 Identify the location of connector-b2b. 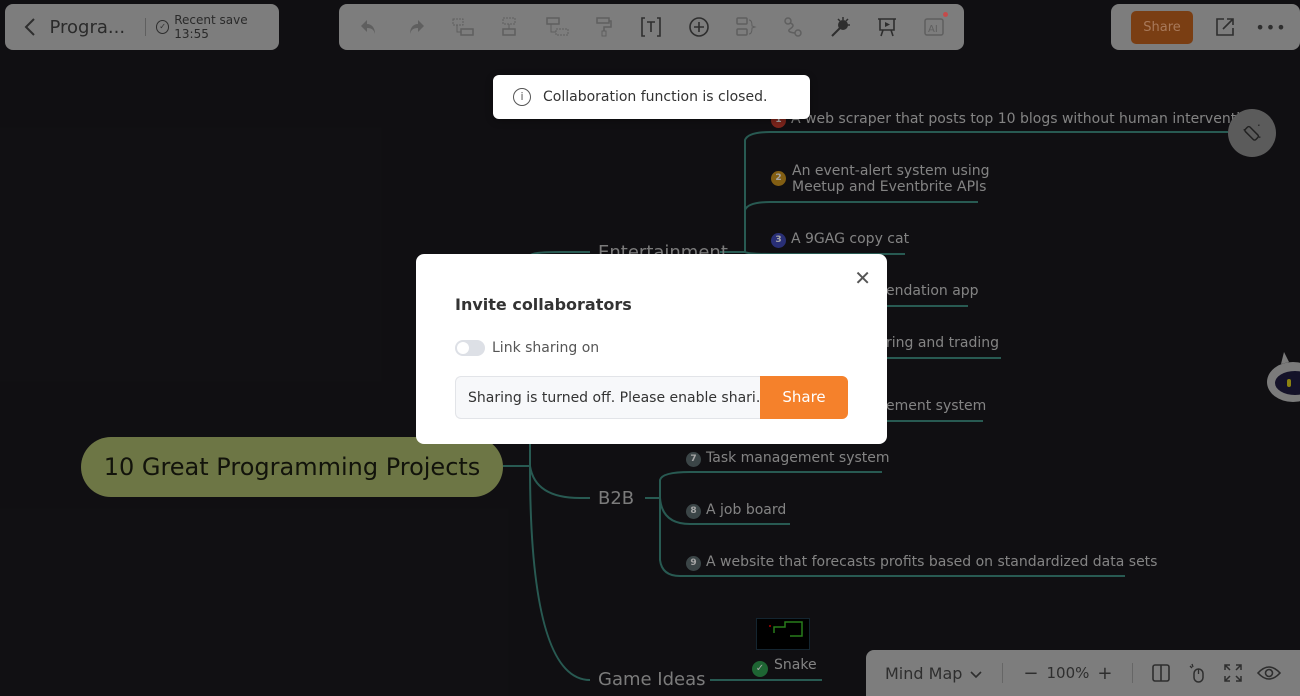
(559, 482).